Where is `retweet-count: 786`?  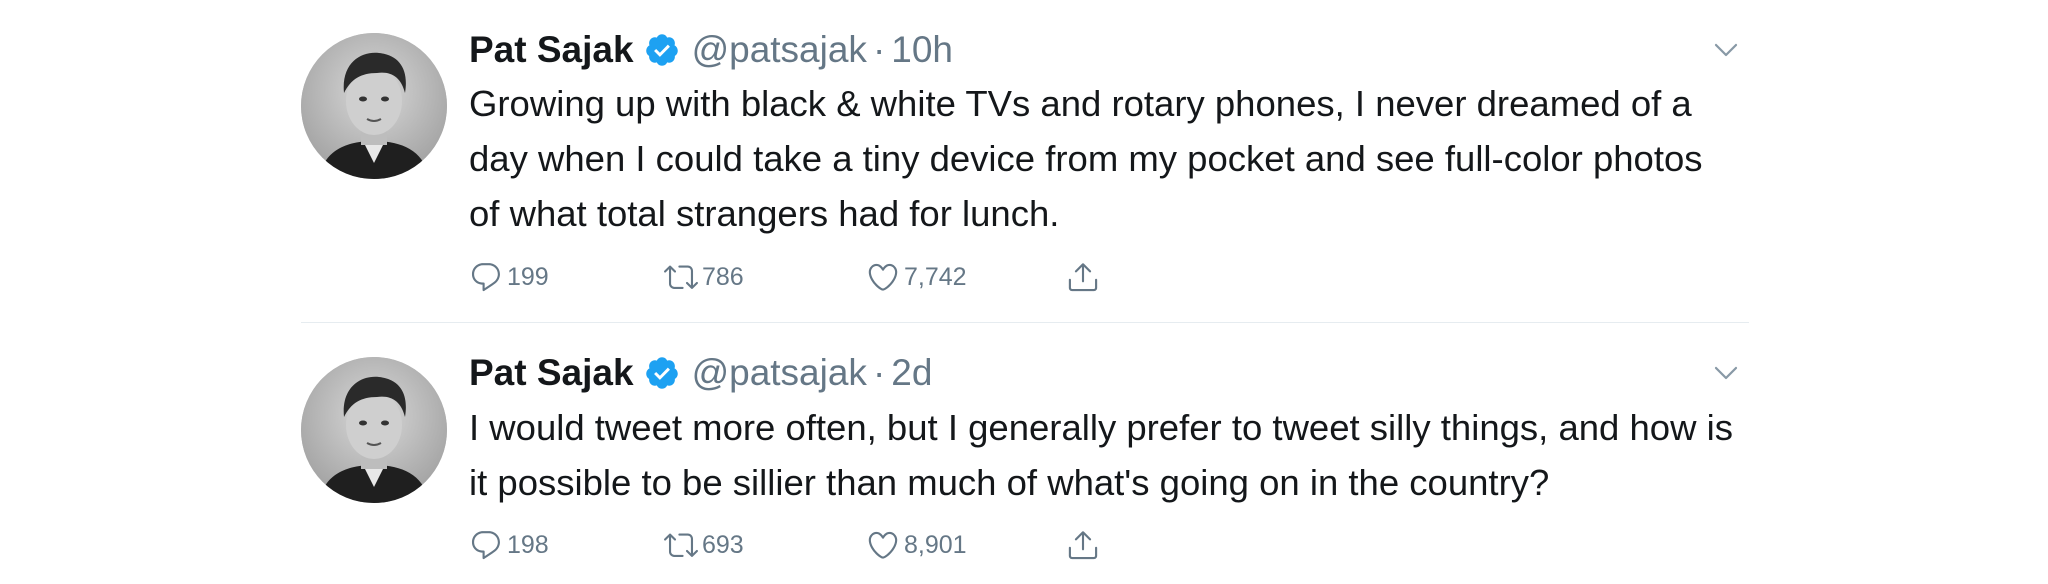
retweet-count: 786 is located at coordinates (723, 276).